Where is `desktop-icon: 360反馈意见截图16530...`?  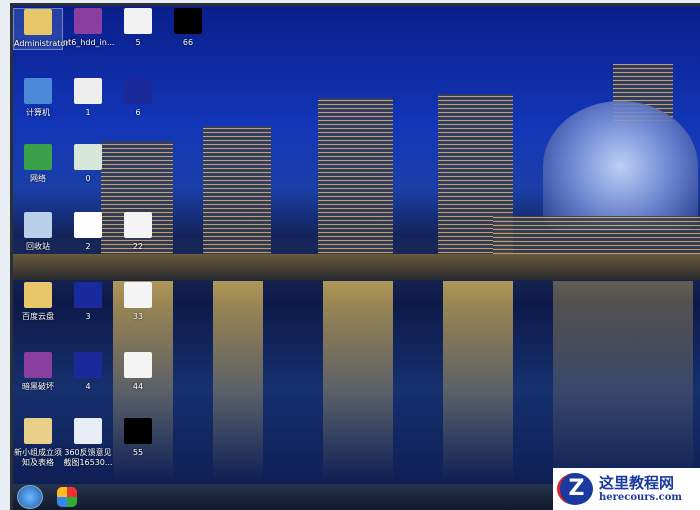 desktop-icon: 360反馈意见截图16530... is located at coordinates (88, 443).